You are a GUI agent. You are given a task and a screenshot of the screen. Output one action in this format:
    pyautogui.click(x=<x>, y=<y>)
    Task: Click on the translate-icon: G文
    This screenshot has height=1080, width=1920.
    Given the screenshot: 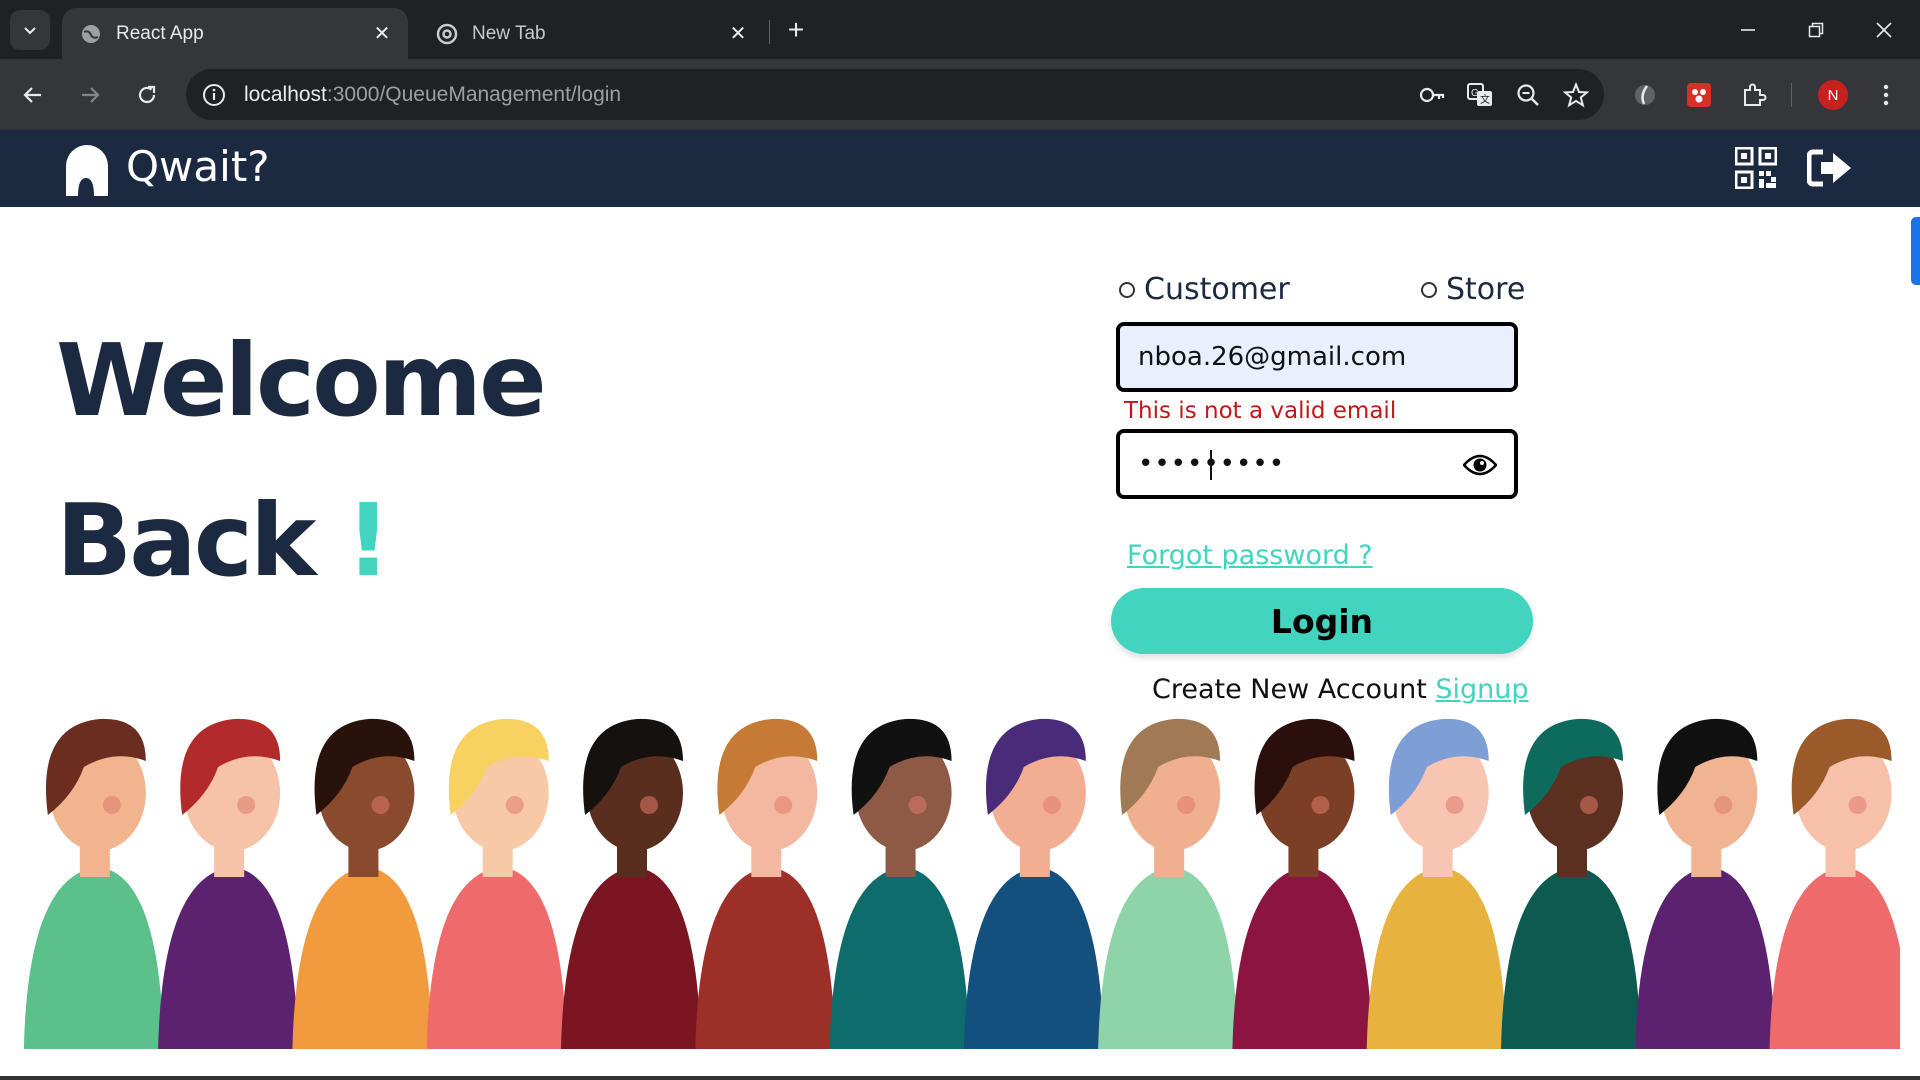 What is the action you would take?
    pyautogui.click(x=1480, y=95)
    